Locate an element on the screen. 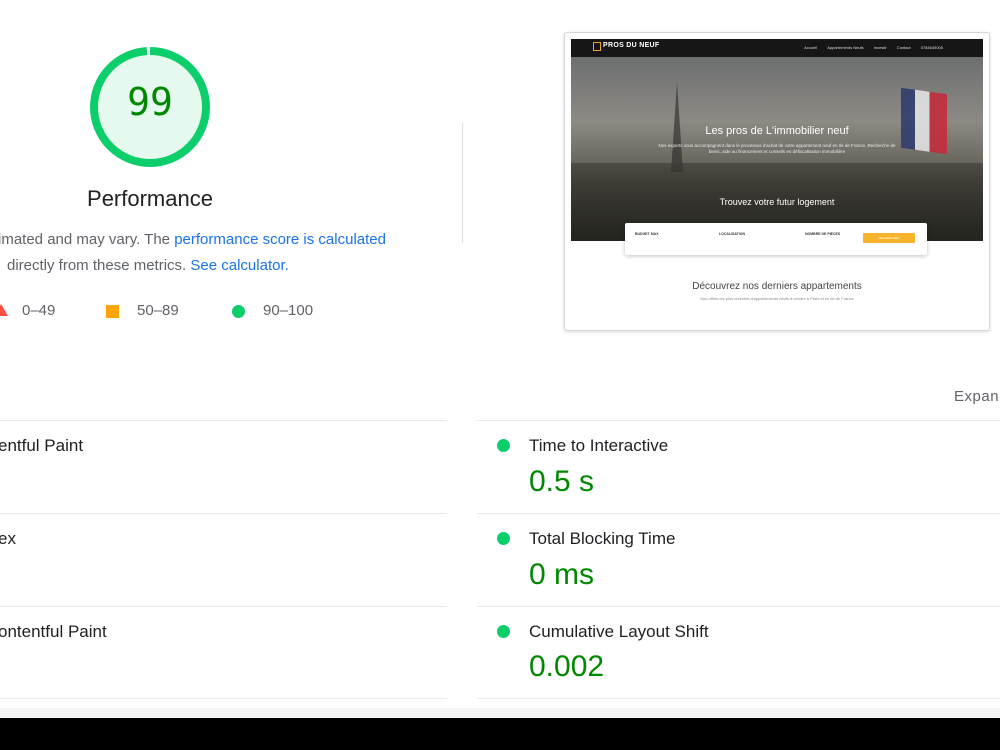 The width and height of the screenshot is (1000, 750). bottom-strip is located at coordinates (500, 713).